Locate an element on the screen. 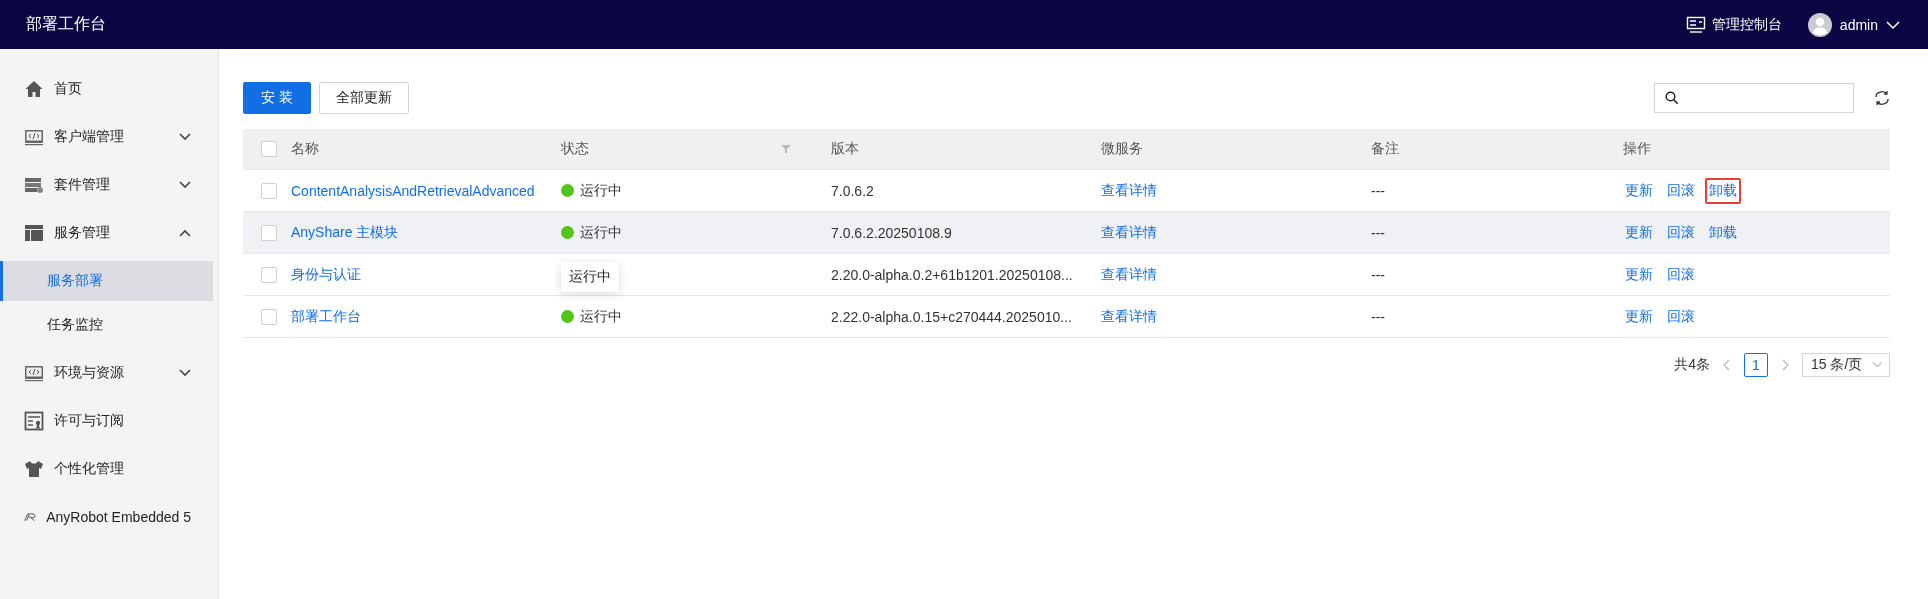  nav-item: 服务管理 is located at coordinates (106, 233).